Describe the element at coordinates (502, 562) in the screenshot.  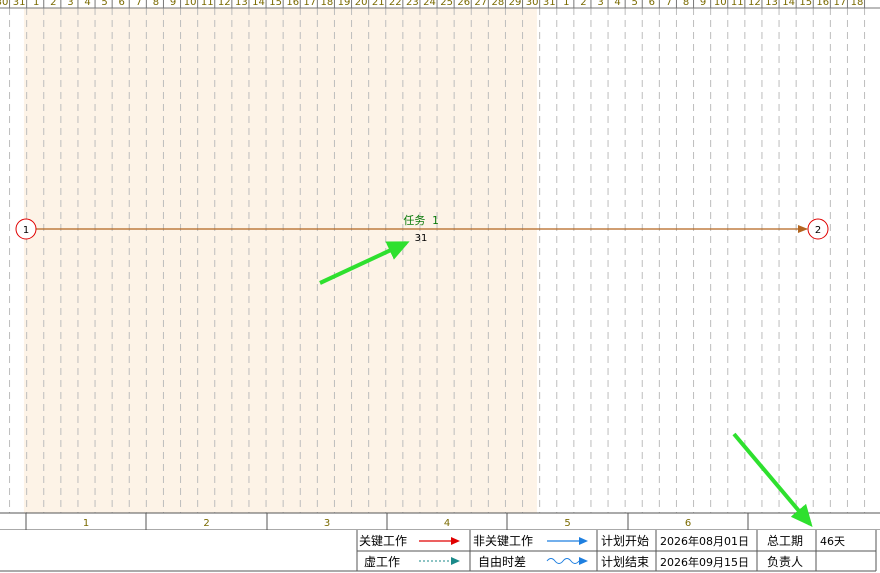
I see `legend-float-label: 自由时差` at that location.